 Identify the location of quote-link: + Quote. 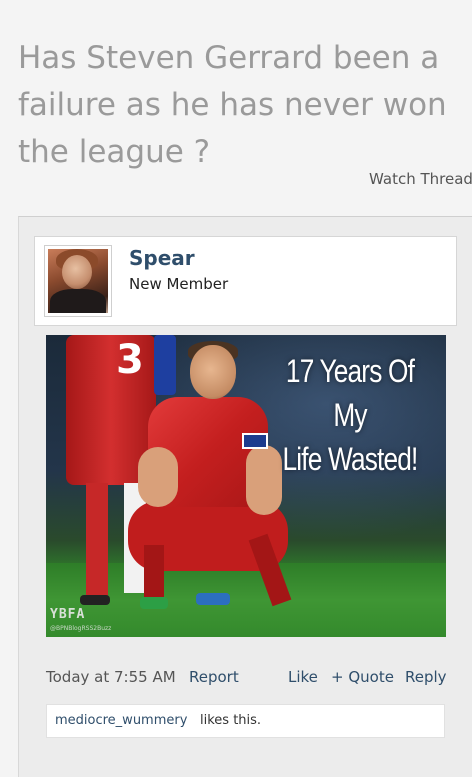
(362, 677).